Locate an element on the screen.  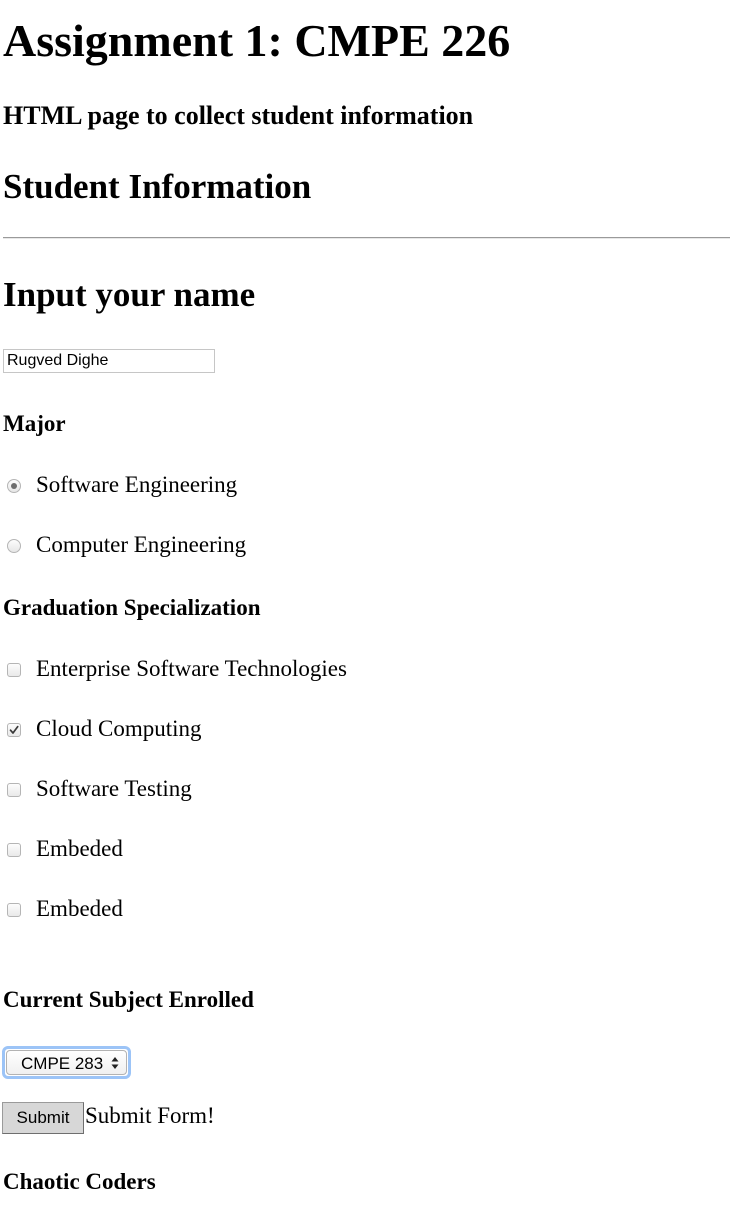
subject-select: CMPE 283 is located at coordinates (66, 1062).